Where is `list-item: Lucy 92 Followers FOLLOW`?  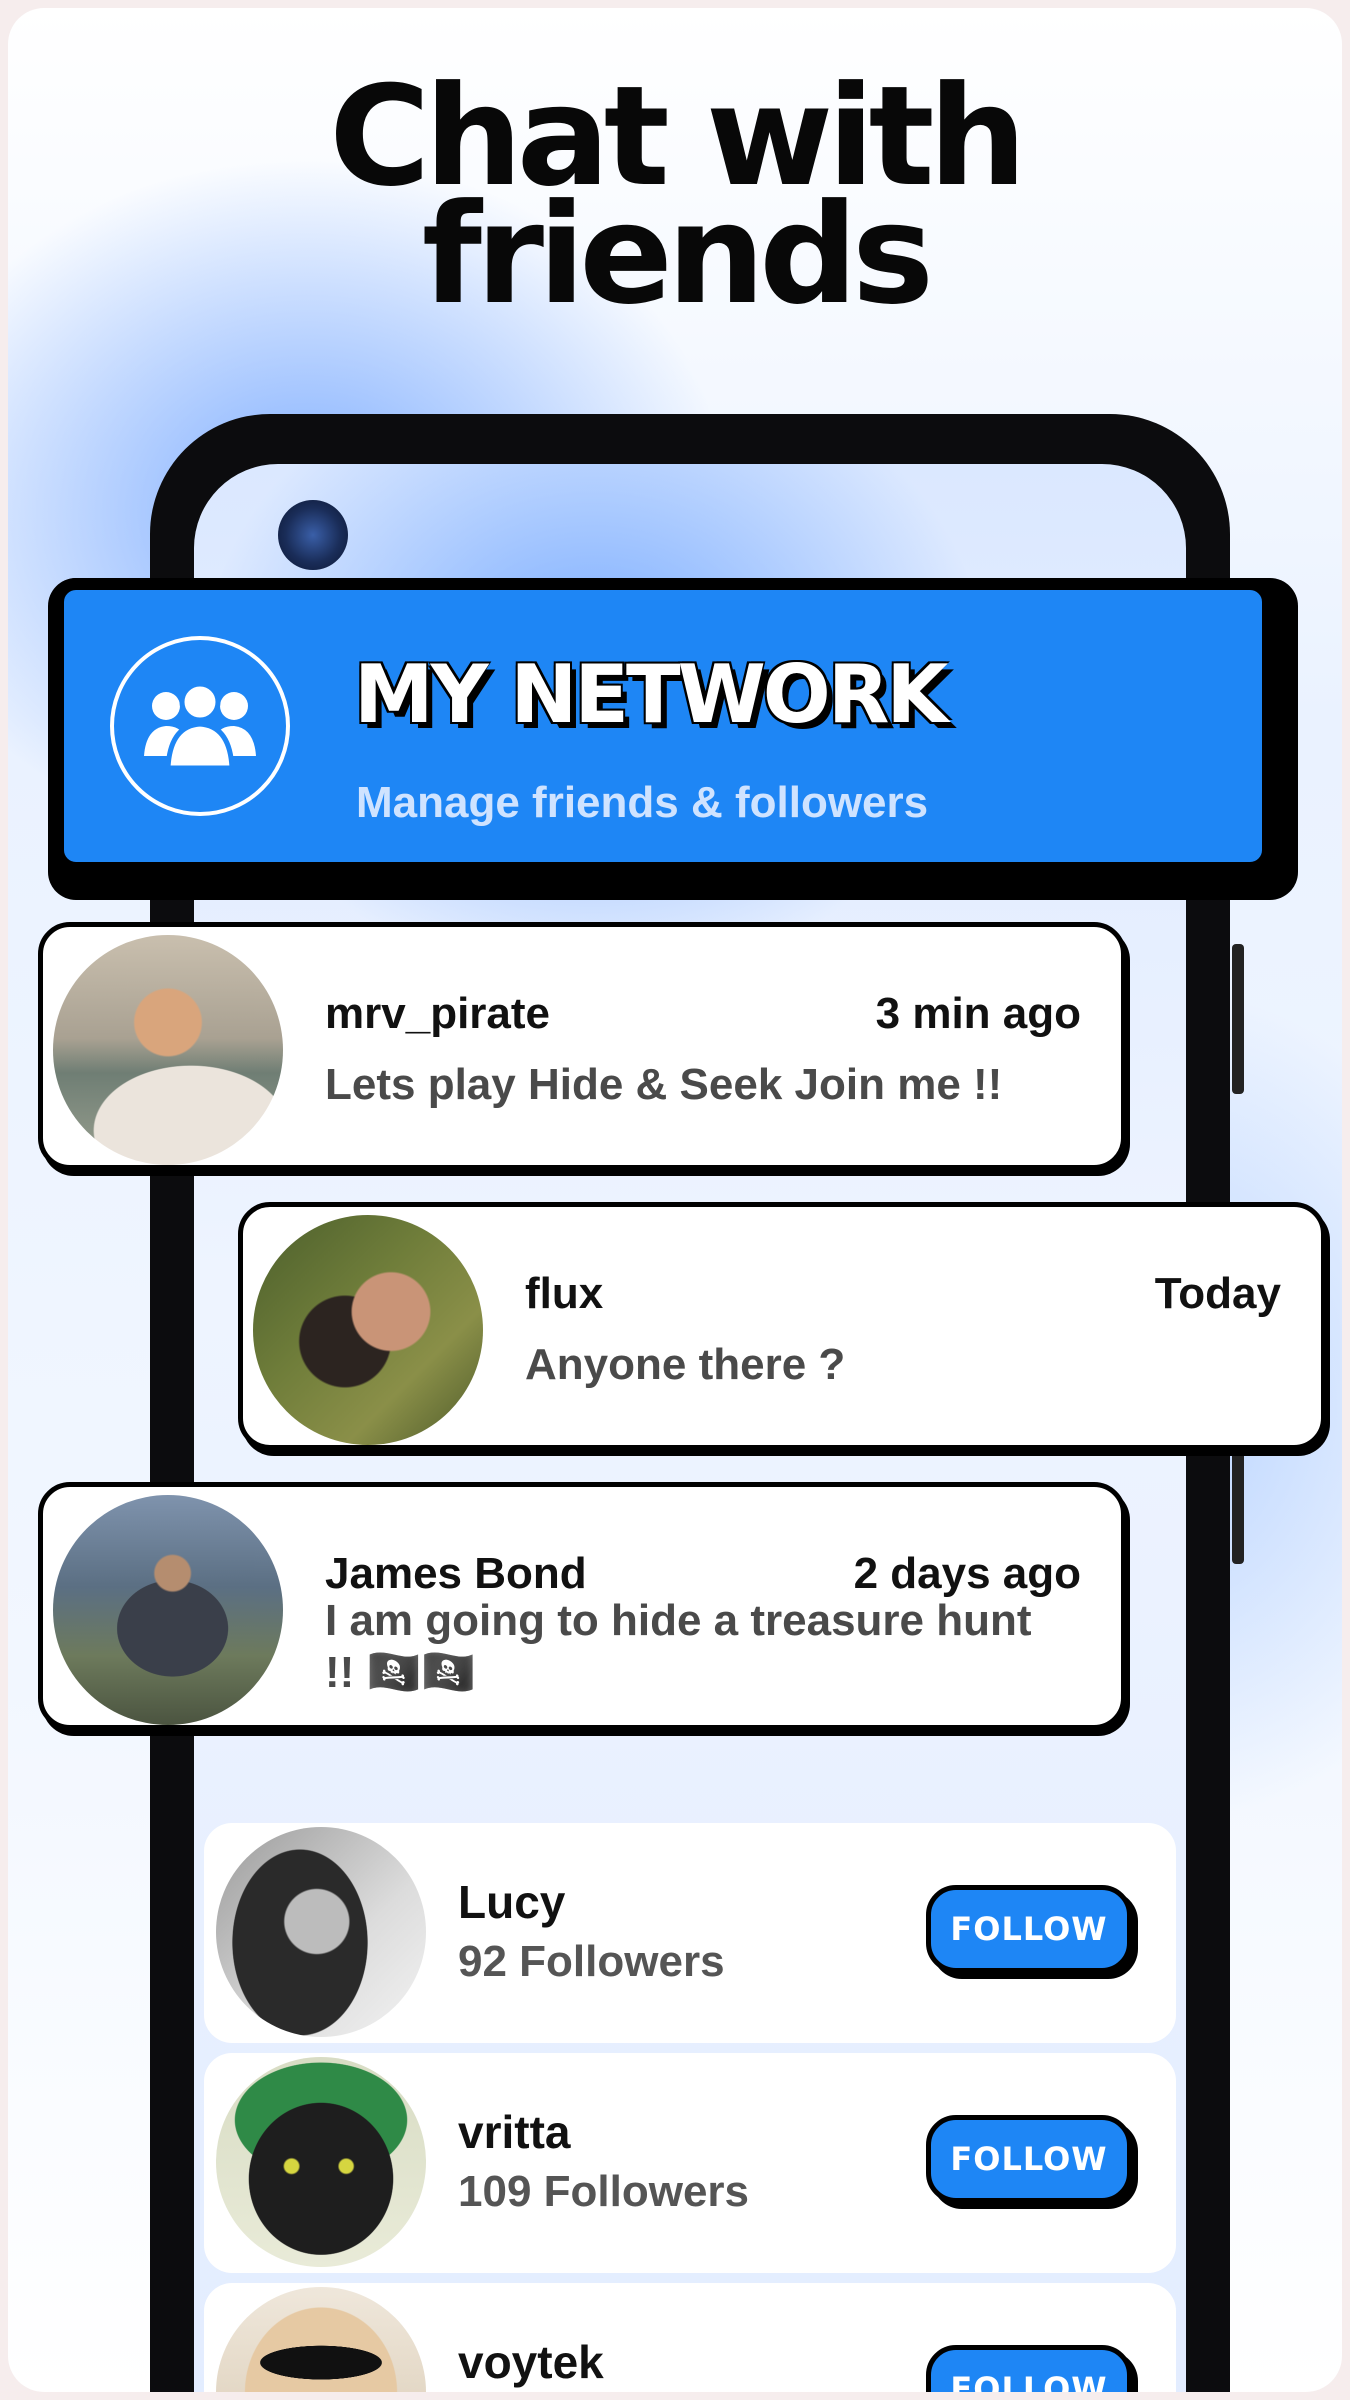
list-item: Lucy 92 Followers FOLLOW is located at coordinates (690, 1933).